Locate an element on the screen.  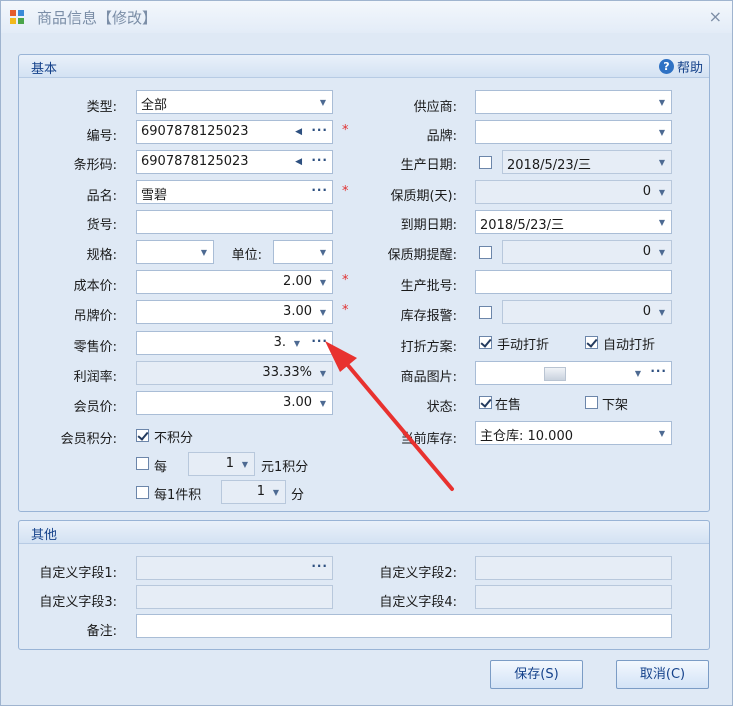
batch-input is located at coordinates (573, 282).